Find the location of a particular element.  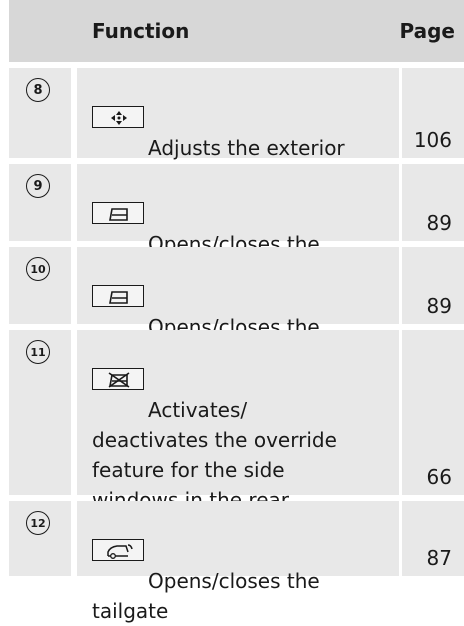

row-number: 9 is located at coordinates (38, 186).